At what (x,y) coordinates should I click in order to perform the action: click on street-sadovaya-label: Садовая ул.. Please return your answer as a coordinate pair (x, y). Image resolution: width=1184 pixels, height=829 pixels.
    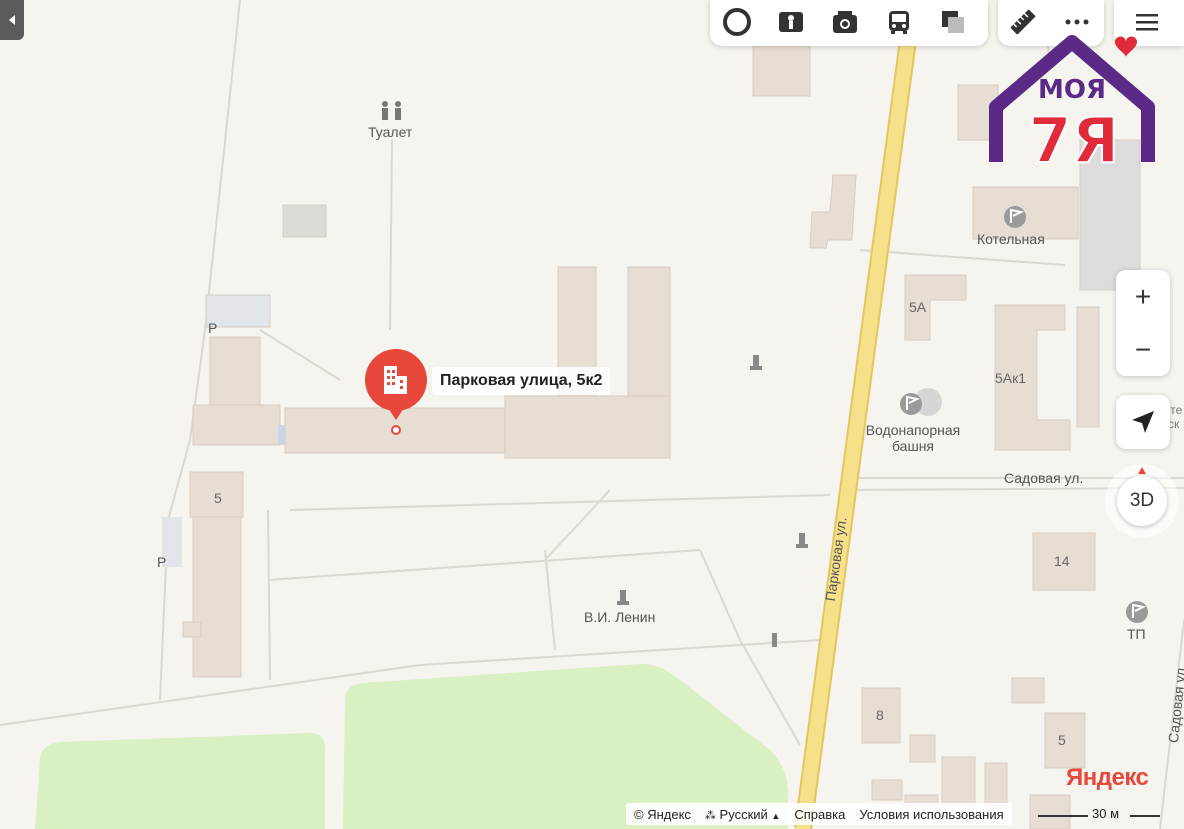
    Looking at the image, I should click on (1044, 478).